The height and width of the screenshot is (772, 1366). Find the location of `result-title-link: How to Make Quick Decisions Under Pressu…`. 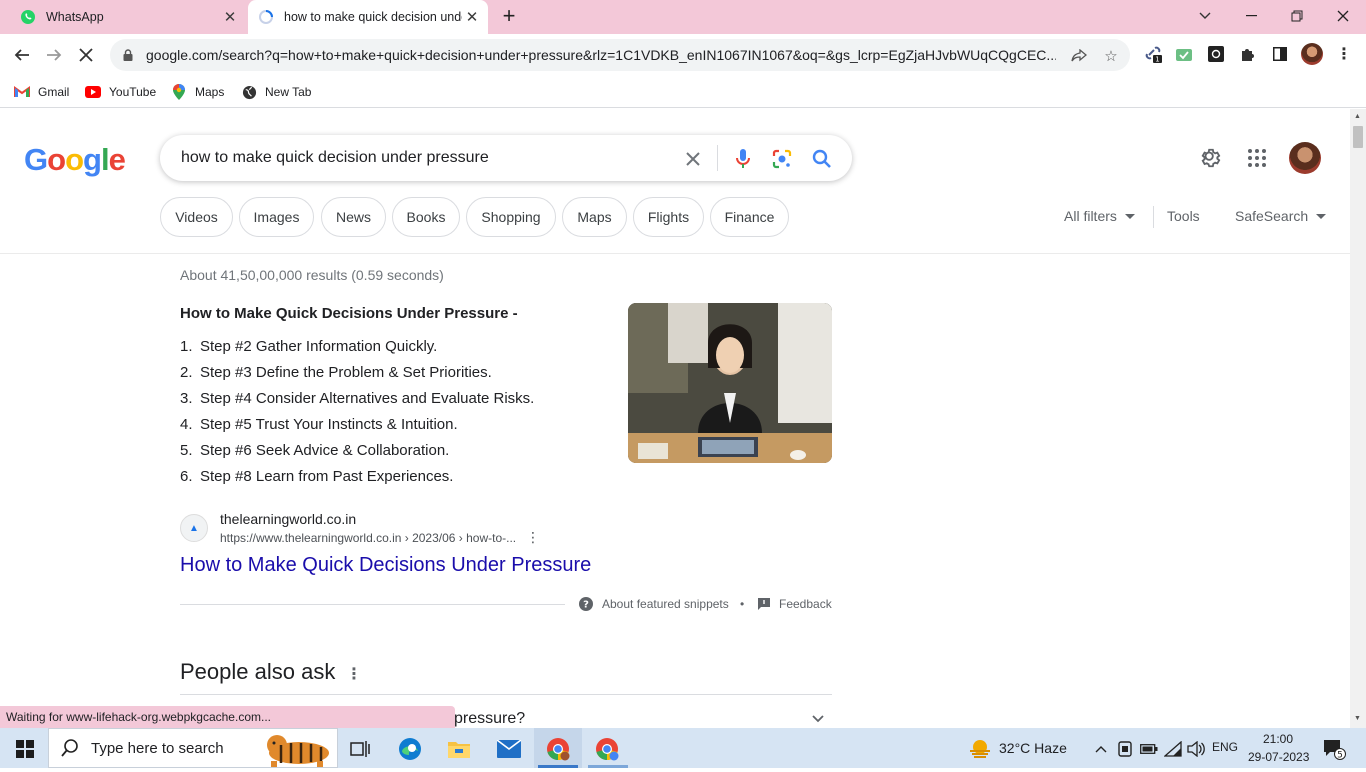

result-title-link: How to Make Quick Decisions Under Pressu… is located at coordinates (385, 565).